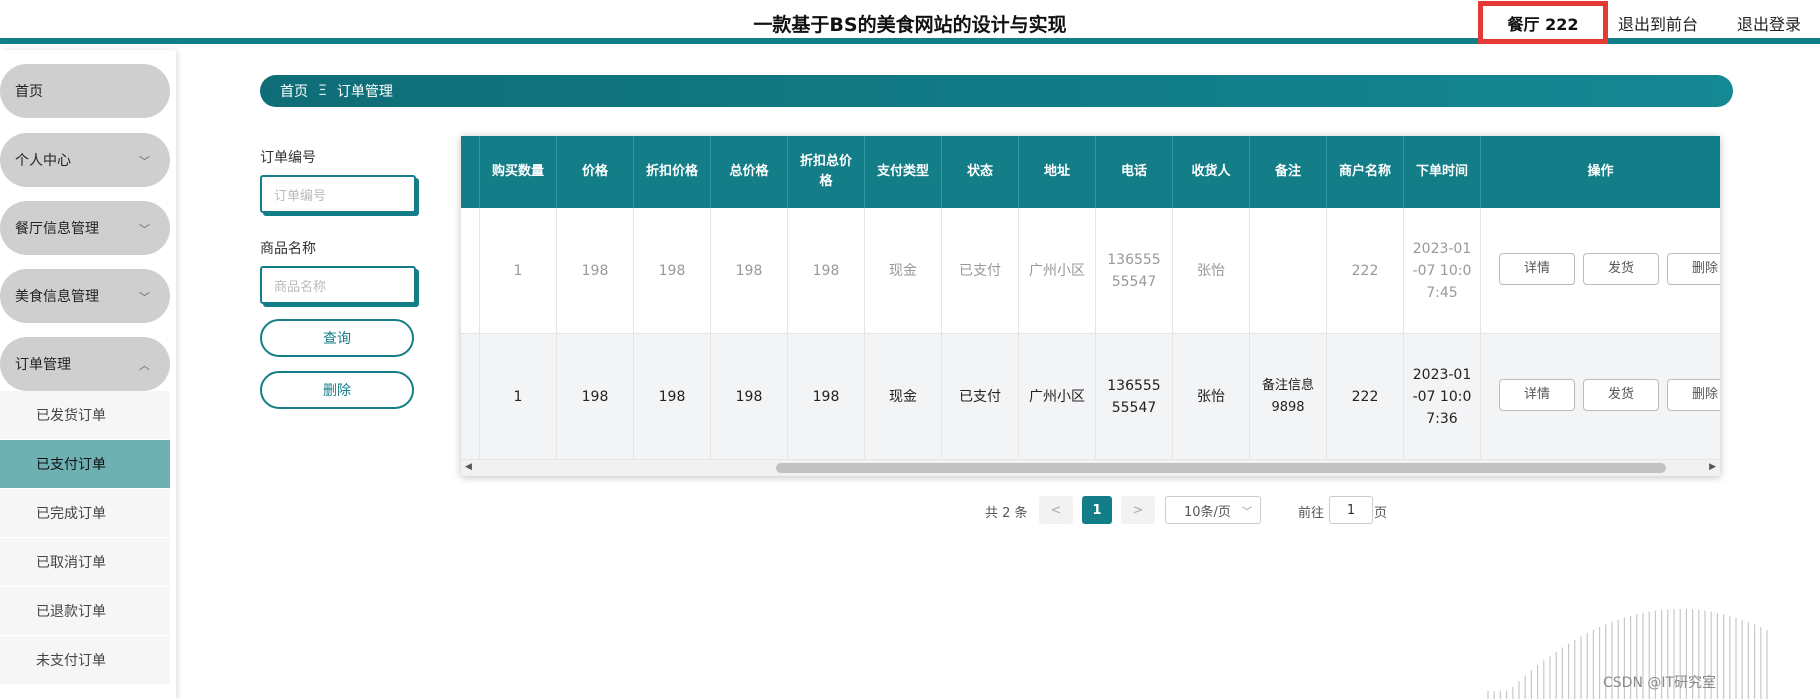 Image resolution: width=1820 pixels, height=699 pixels. What do you see at coordinates (910, 22) in the screenshot?
I see `top-header: 一款基于BS的美食网站的设计与实现 餐厅 222 退出到前台 退出登录` at bounding box center [910, 22].